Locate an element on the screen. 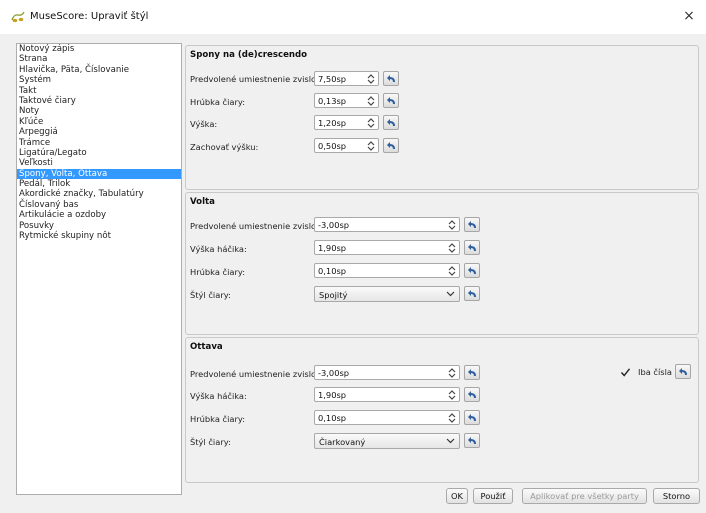  list-item: Taktové čiary is located at coordinates (99, 101).